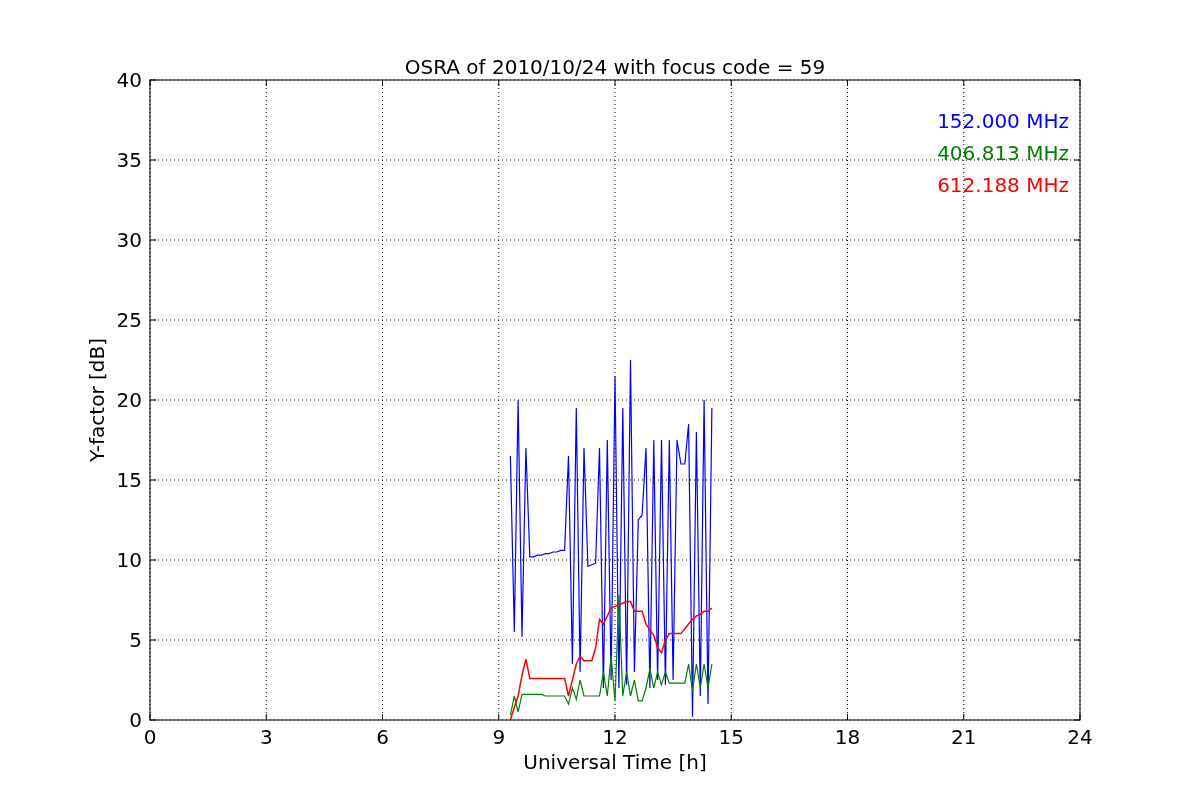  Describe the element at coordinates (1003, 153) in the screenshot. I see `legend-label: 406.813 MHz` at that location.